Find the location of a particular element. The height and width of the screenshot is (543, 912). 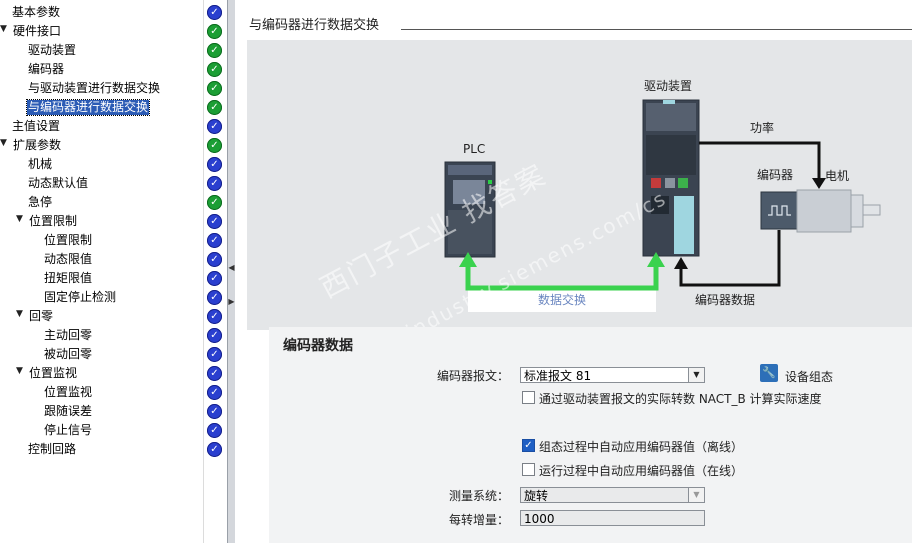

tree-item: 控制回路 ✓ is located at coordinates (113, 449).